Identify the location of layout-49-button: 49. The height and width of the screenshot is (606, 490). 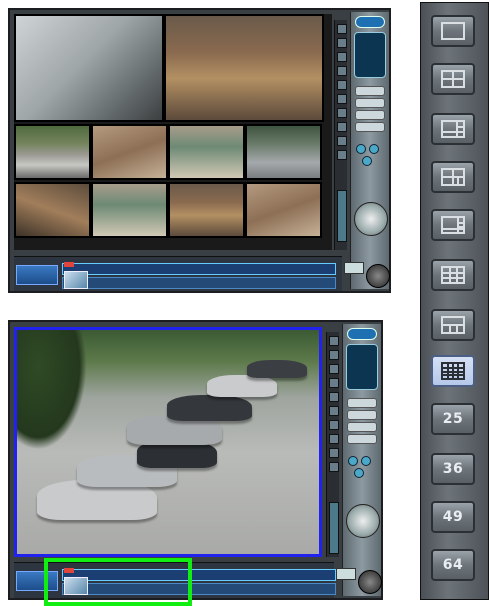
(453, 517).